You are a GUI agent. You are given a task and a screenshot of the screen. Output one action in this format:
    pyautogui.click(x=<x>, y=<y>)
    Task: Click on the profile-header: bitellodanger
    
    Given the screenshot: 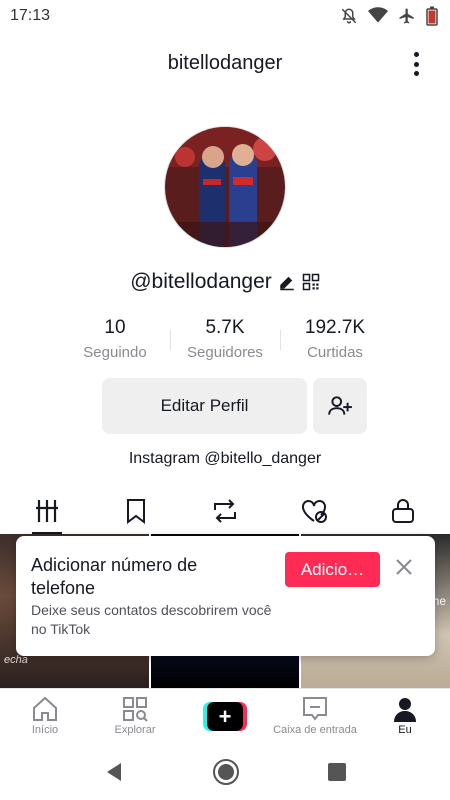 What is the action you would take?
    pyautogui.click(x=225, y=63)
    